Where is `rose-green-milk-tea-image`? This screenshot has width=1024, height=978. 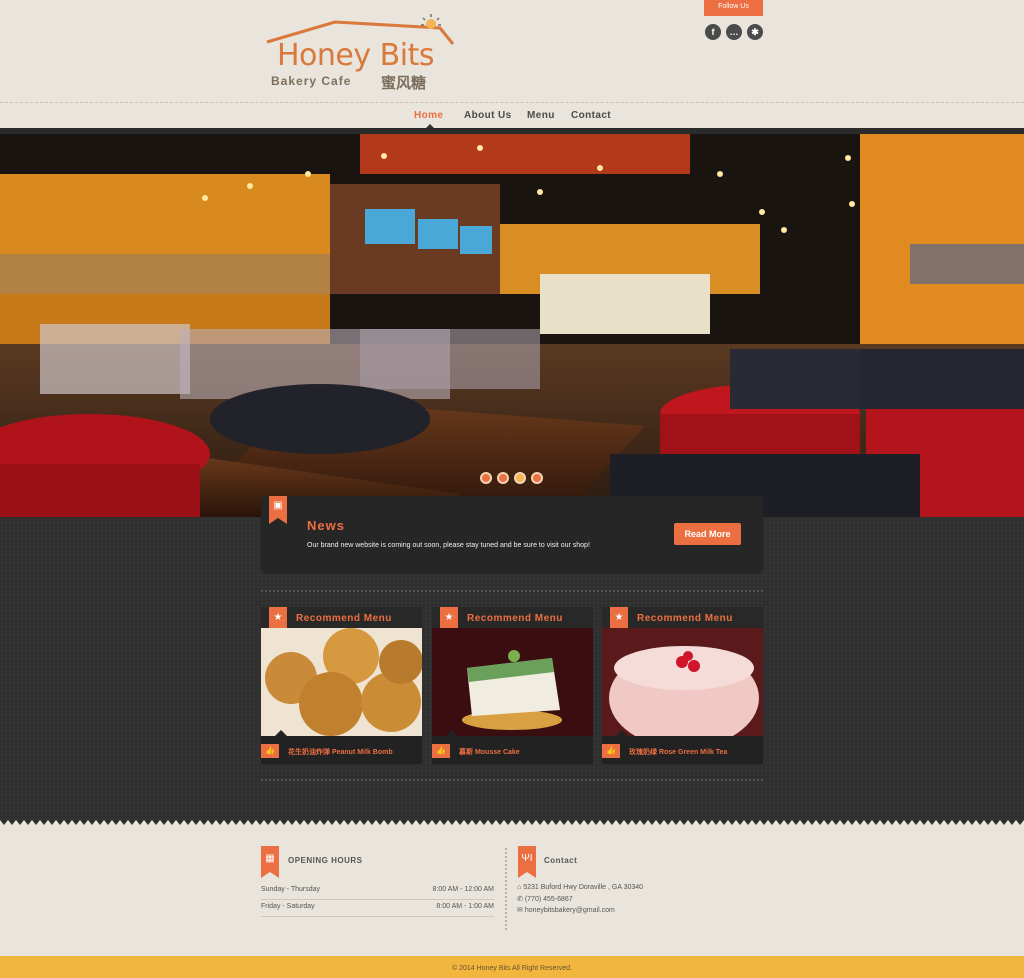
rose-green-milk-tea-image is located at coordinates (682, 682).